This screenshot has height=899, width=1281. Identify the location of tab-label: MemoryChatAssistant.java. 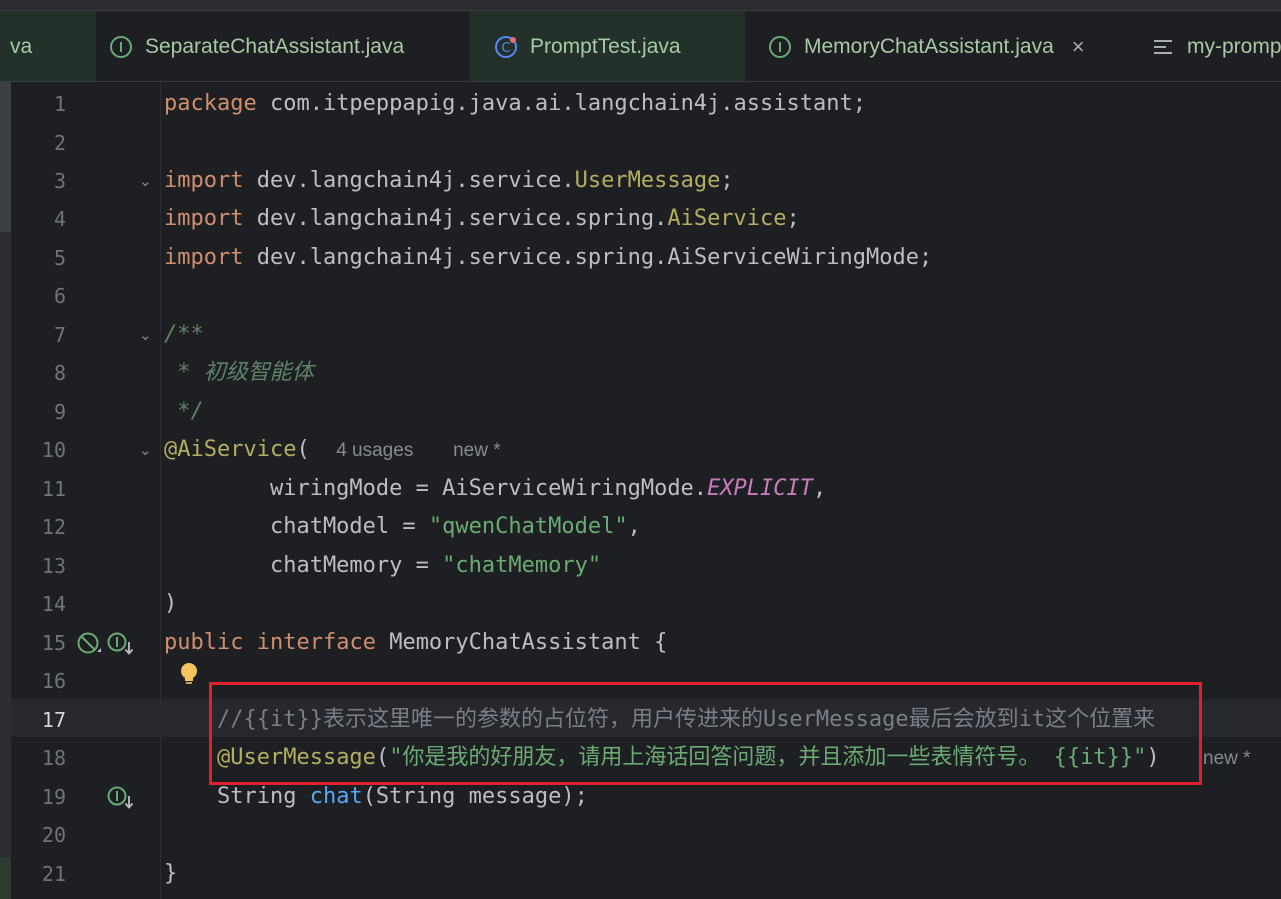
(929, 46).